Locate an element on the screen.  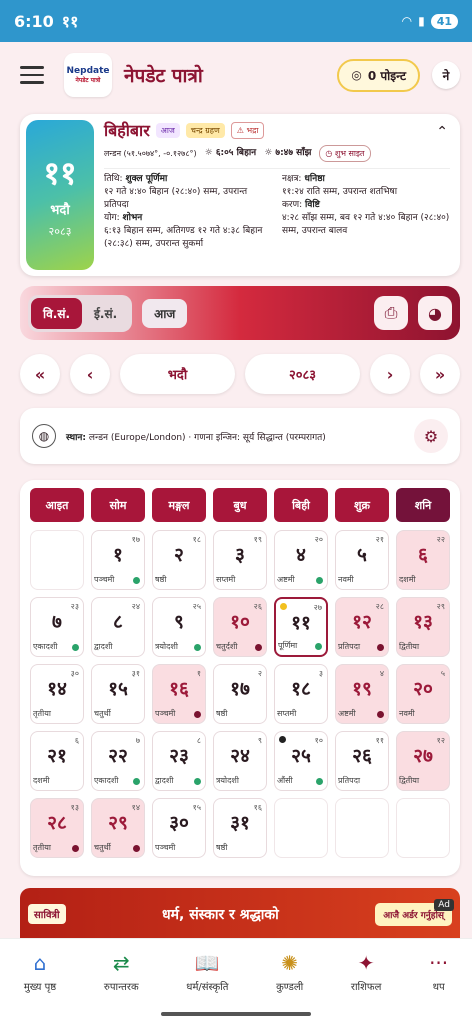
day-cell: ३० १५ पञ्चमी is located at coordinates (179, 828).